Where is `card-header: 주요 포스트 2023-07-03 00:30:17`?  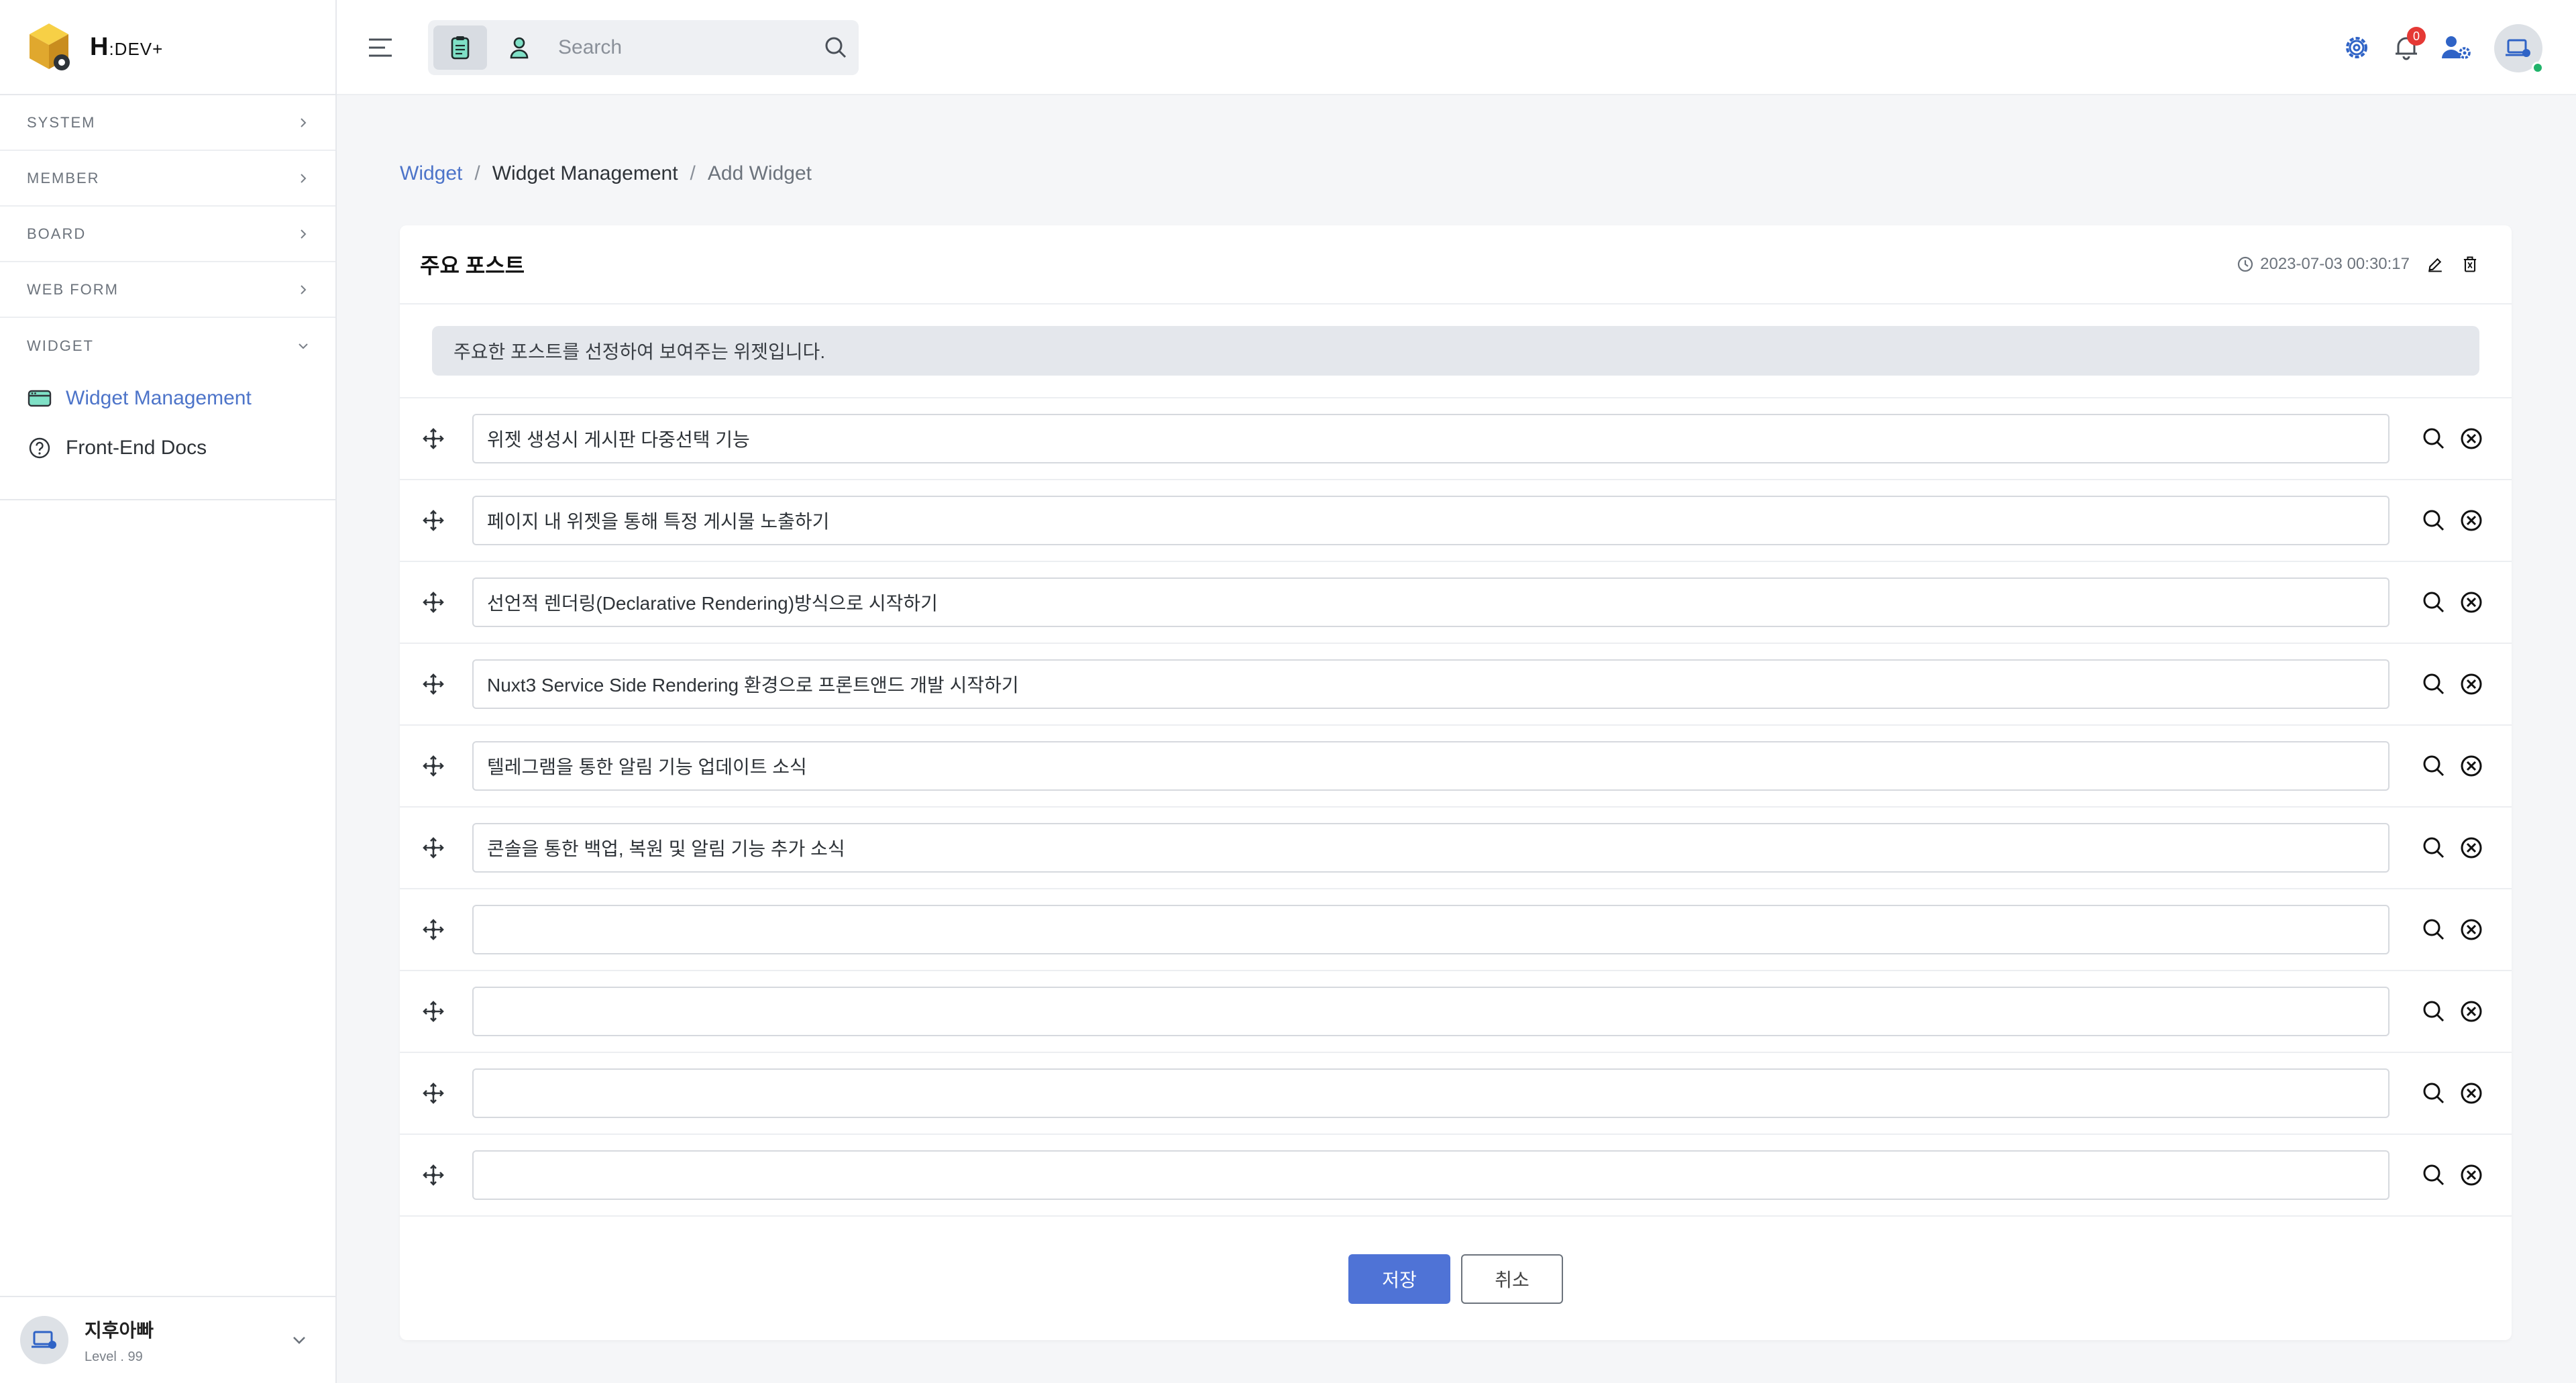
card-header: 주요 포스트 2023-07-03 00:30:17 is located at coordinates (1456, 265).